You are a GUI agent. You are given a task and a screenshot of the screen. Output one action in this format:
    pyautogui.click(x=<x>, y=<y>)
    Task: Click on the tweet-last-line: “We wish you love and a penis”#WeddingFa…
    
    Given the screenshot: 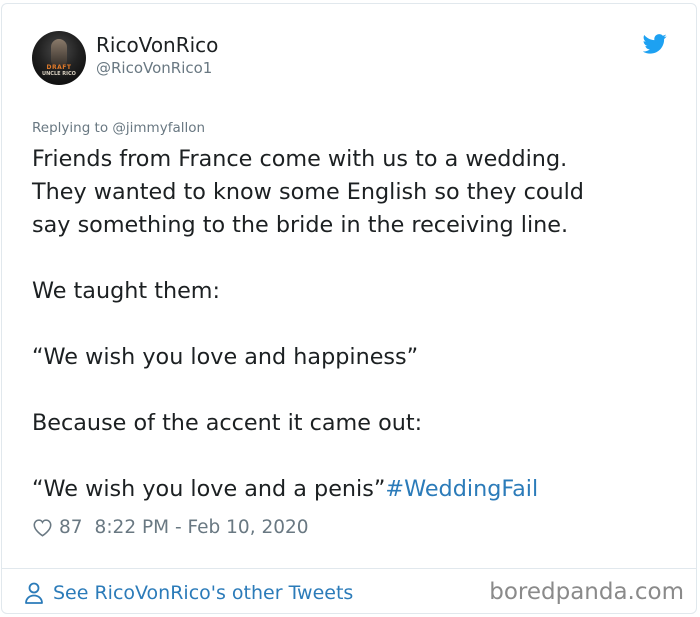 What is the action you would take?
    pyautogui.click(x=352, y=489)
    